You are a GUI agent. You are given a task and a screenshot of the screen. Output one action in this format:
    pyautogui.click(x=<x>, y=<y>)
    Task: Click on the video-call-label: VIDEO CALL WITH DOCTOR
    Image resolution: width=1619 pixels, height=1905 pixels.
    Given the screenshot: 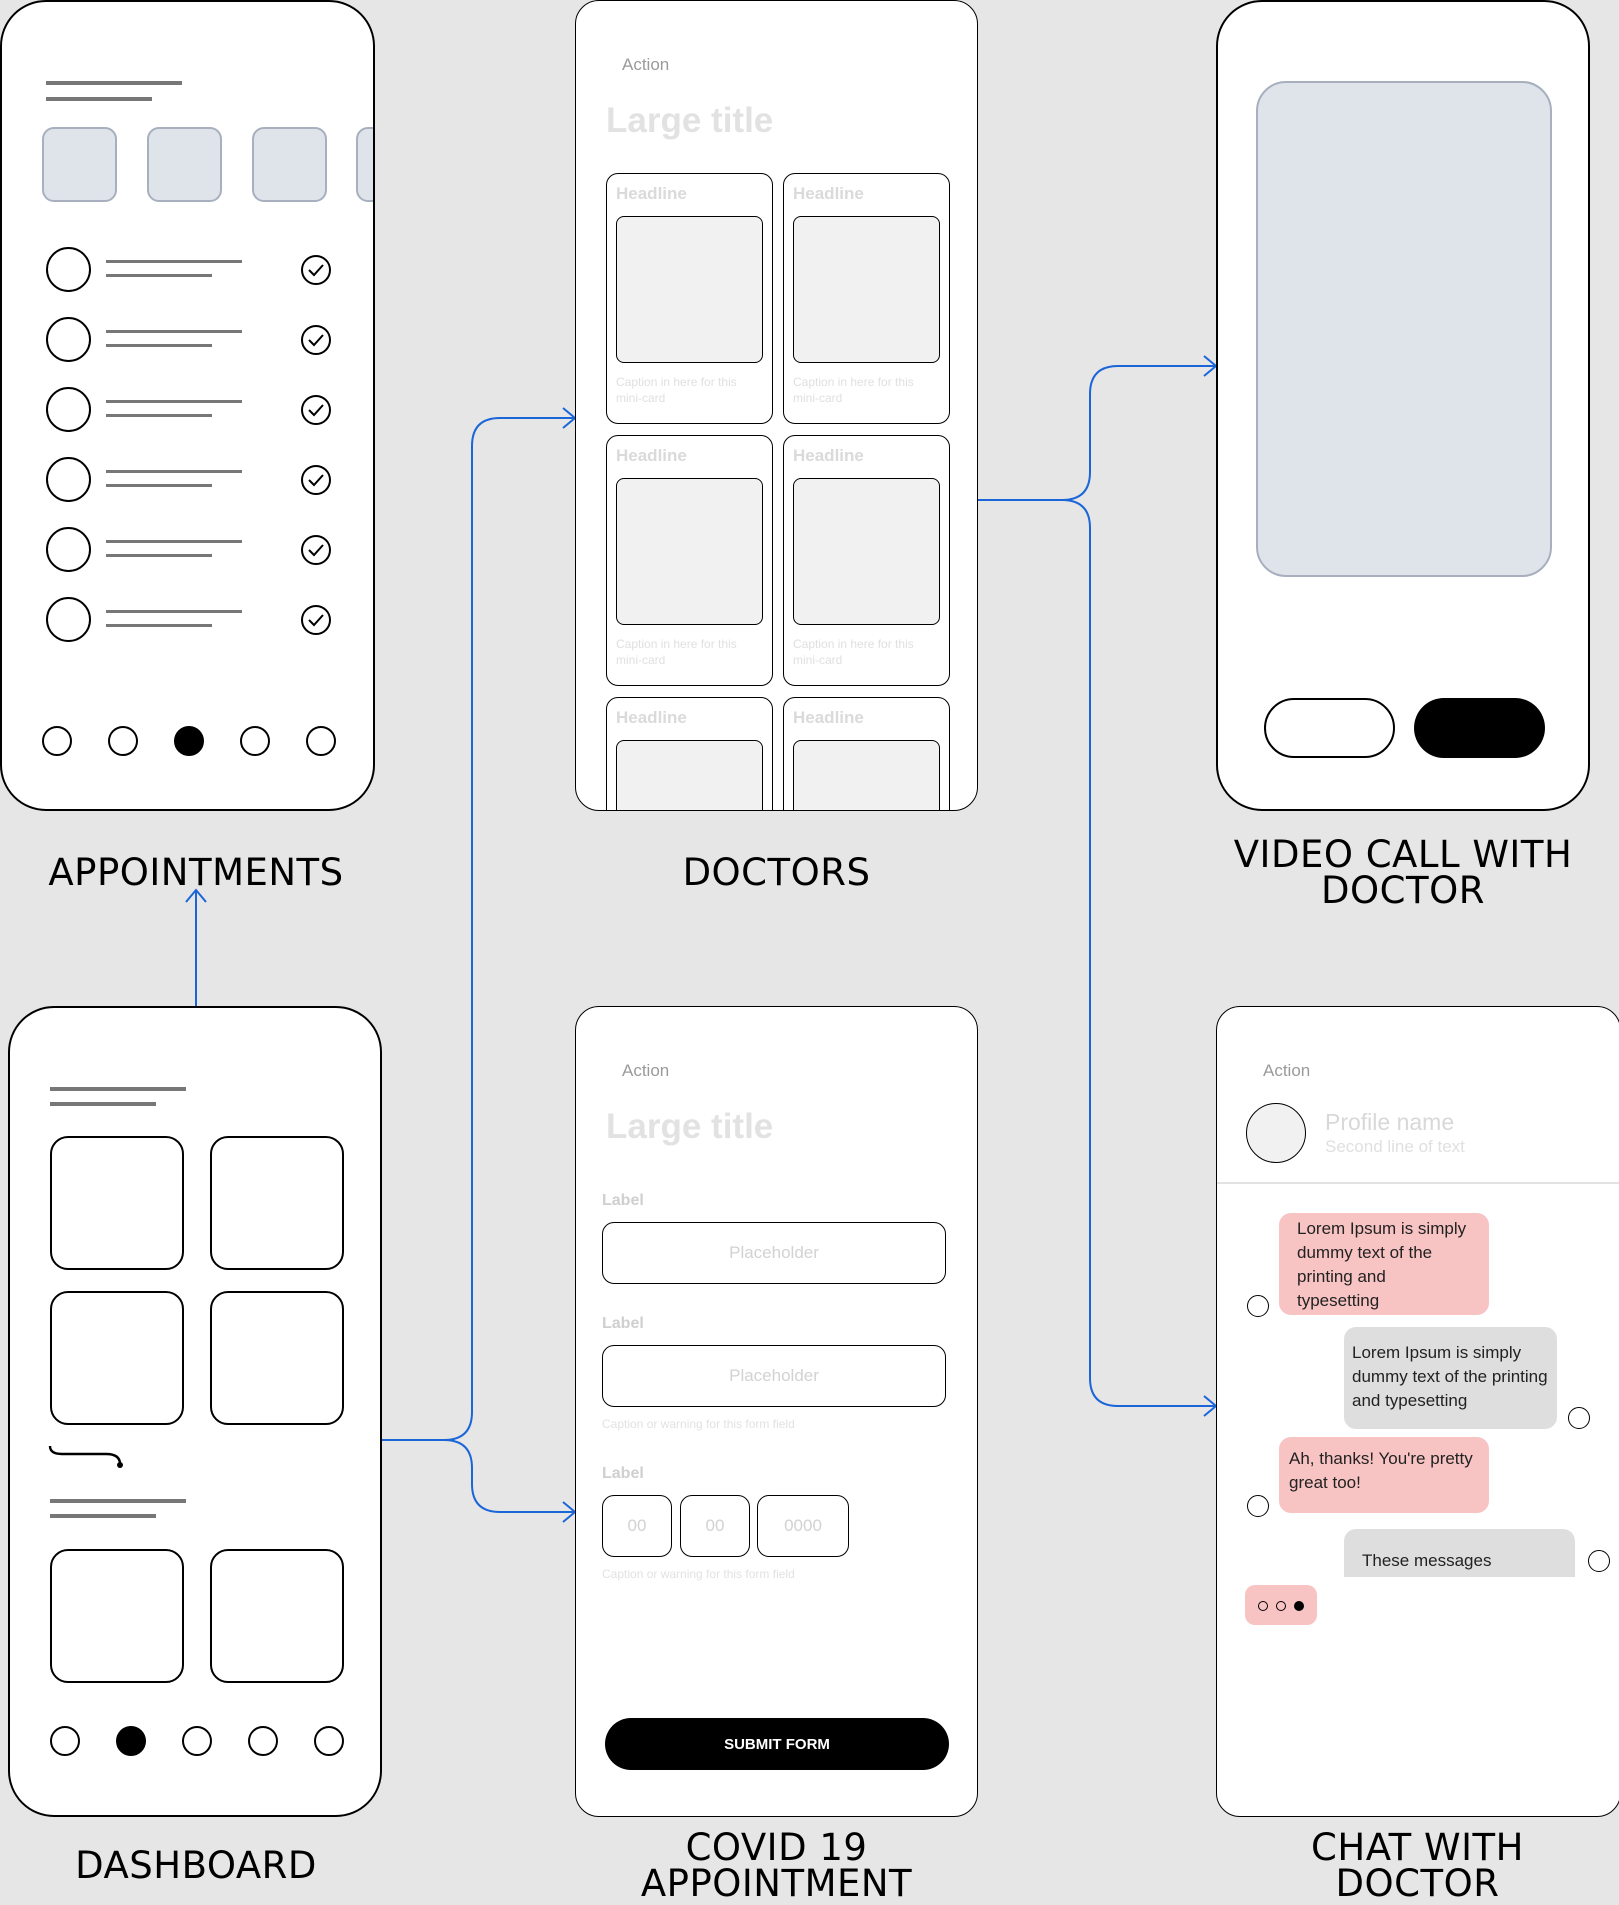 What is the action you would take?
    pyautogui.click(x=1403, y=871)
    